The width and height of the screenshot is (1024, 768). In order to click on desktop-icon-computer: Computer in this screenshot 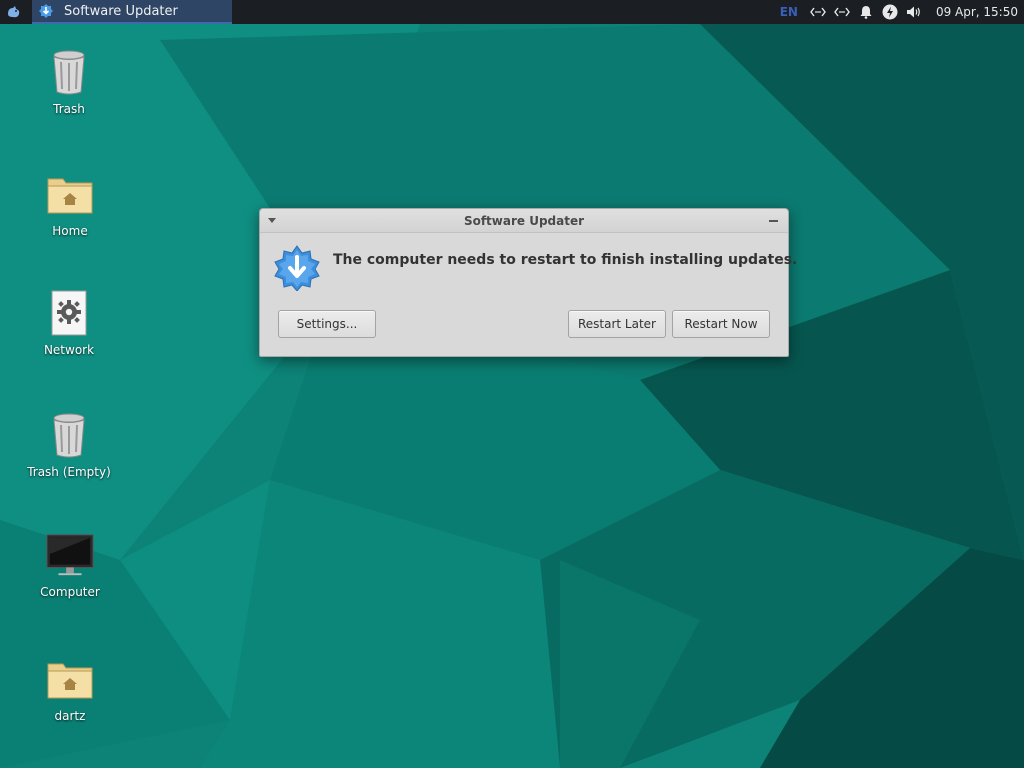, I will do `click(70, 565)`.